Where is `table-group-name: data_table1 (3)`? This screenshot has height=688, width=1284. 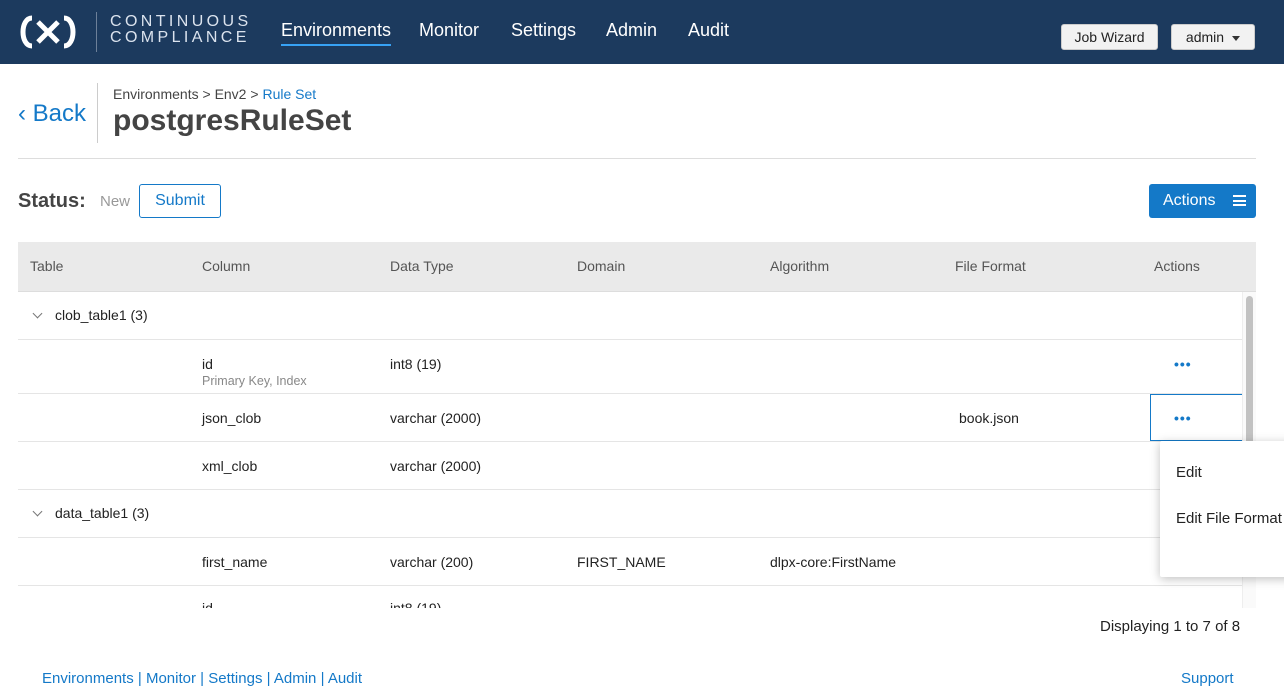 table-group-name: data_table1 (3) is located at coordinates (102, 513).